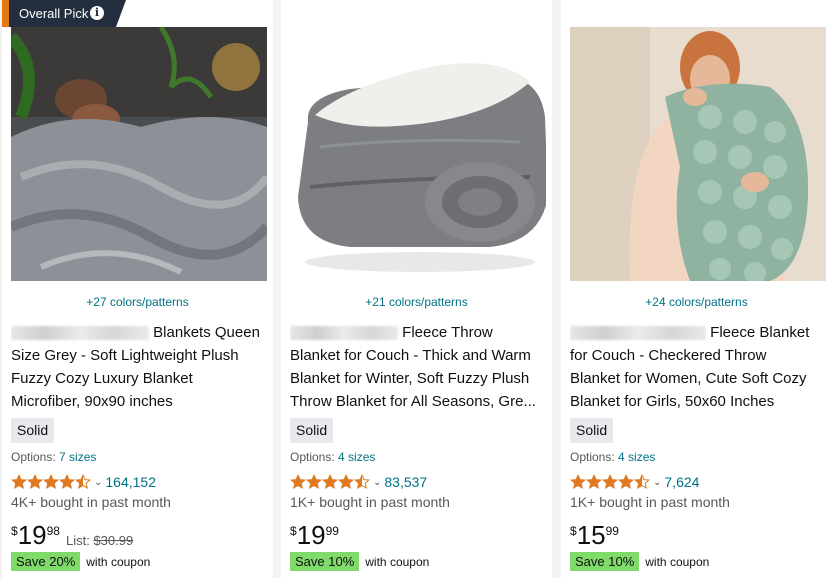 This screenshot has width=831, height=578. What do you see at coordinates (681, 482) in the screenshot?
I see `rating-count: 7,624` at bounding box center [681, 482].